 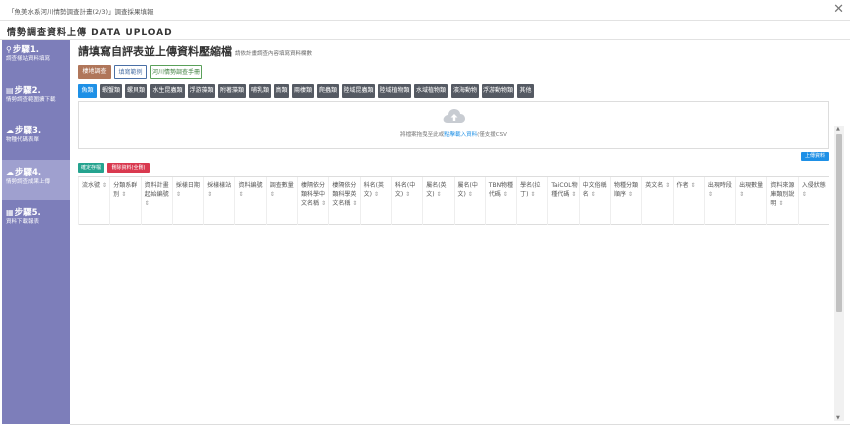 I want to click on sidebar-step-3: ☁步驟3. 物種代碼表單, so click(x=36, y=139).